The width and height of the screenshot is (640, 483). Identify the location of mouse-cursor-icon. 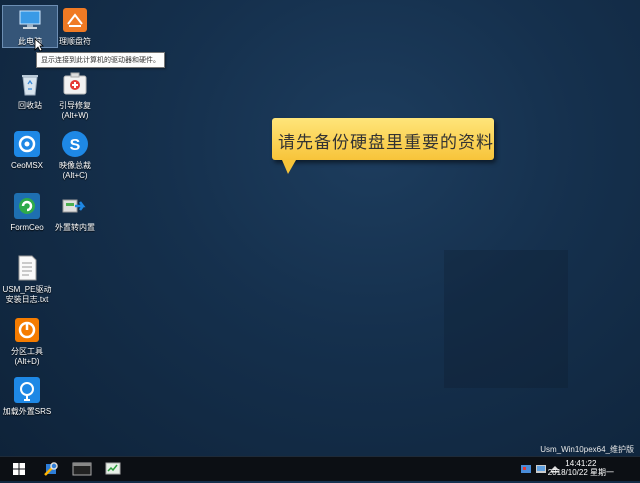
(39, 45).